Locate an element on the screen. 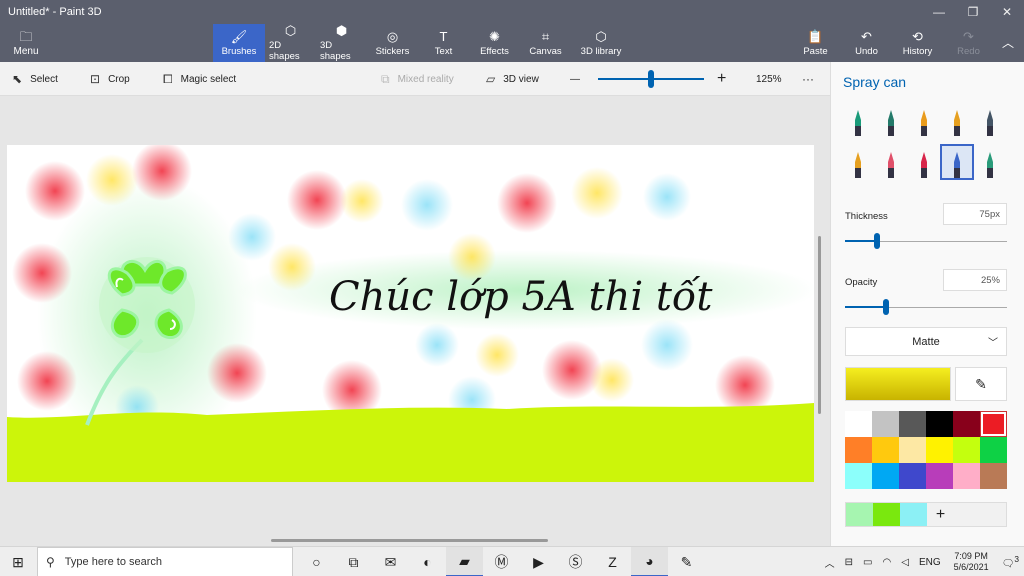 This screenshot has height=576, width=1024. eyedropper-button: ✎ is located at coordinates (981, 384).